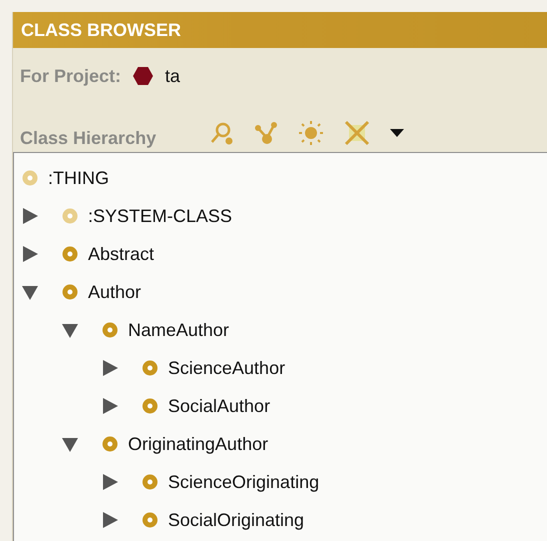 The image size is (547, 541). Describe the element at coordinates (227, 368) in the screenshot. I see `class-name: ScienceAuthor` at that location.